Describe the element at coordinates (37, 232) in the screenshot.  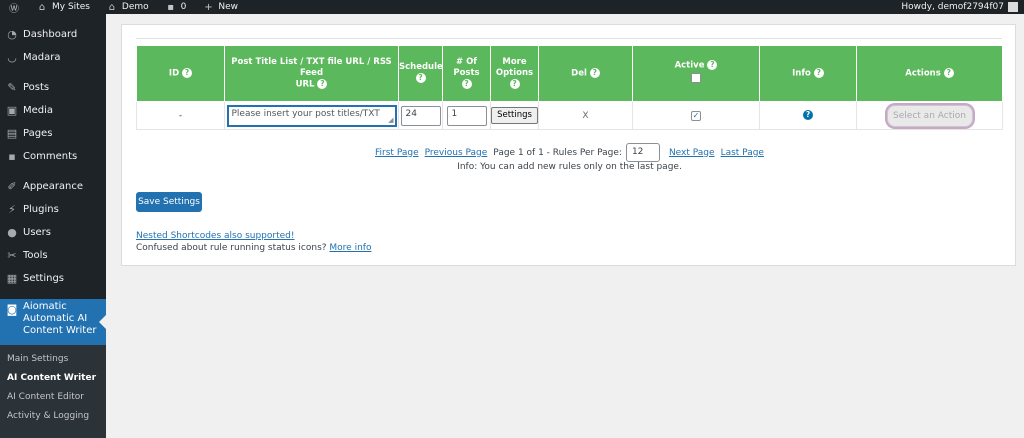
I see `sidebar-item-label: Users` at that location.